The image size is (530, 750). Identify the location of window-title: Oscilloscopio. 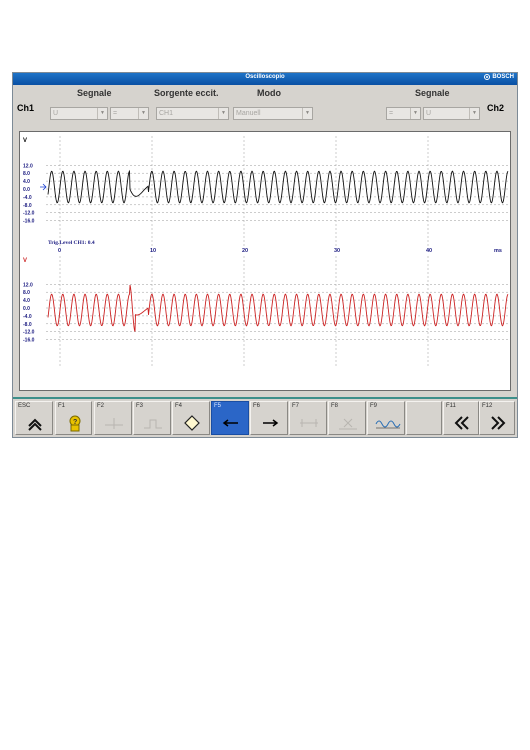
(265, 77).